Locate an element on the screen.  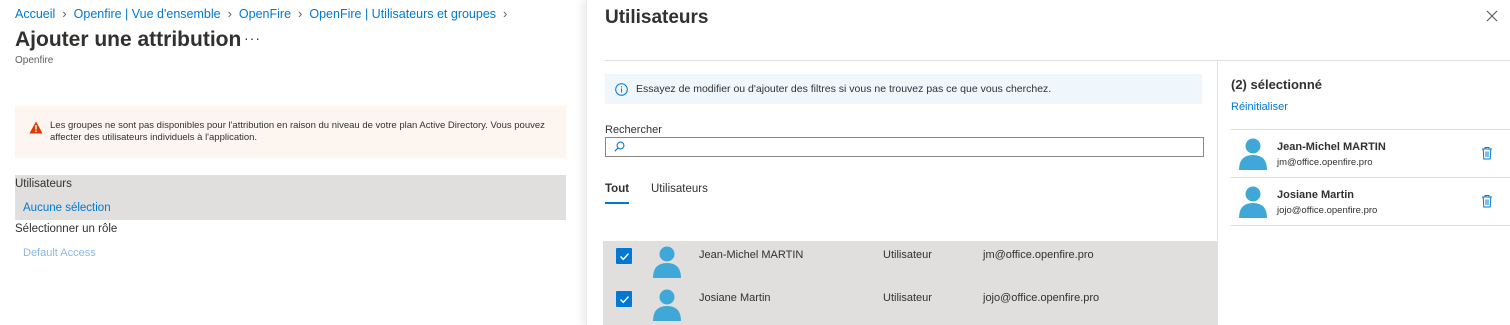
user-email: jojo@office.openfire.pro is located at coordinates (1041, 298).